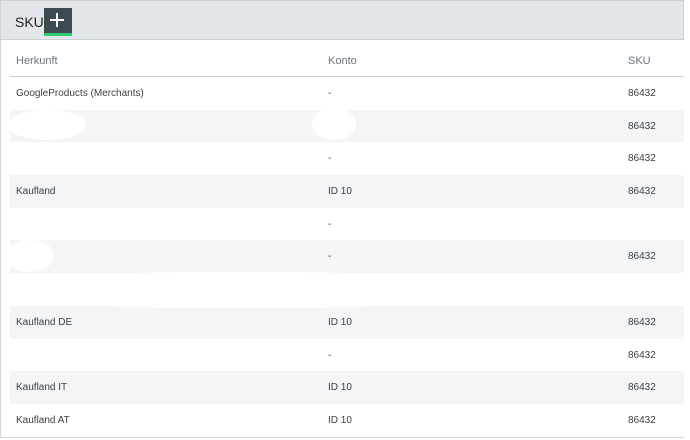 The image size is (690, 440). Describe the element at coordinates (58, 22) in the screenshot. I see `add-sku-button` at that location.